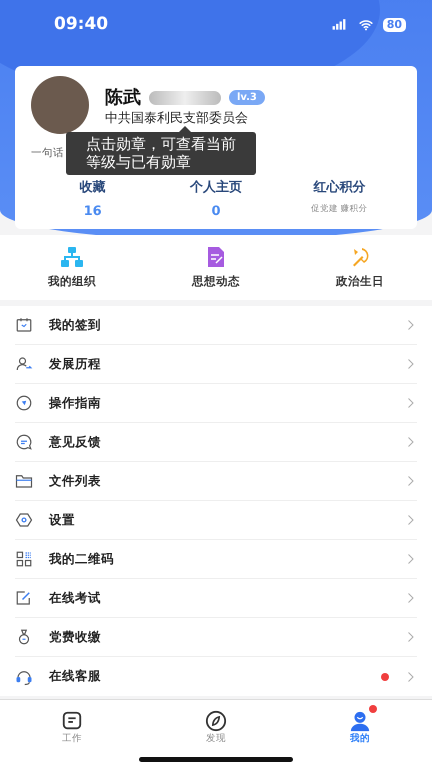 Image resolution: width=432 pixels, height=768 pixels. Describe the element at coordinates (24, 481) in the screenshot. I see `folder-icon` at that location.